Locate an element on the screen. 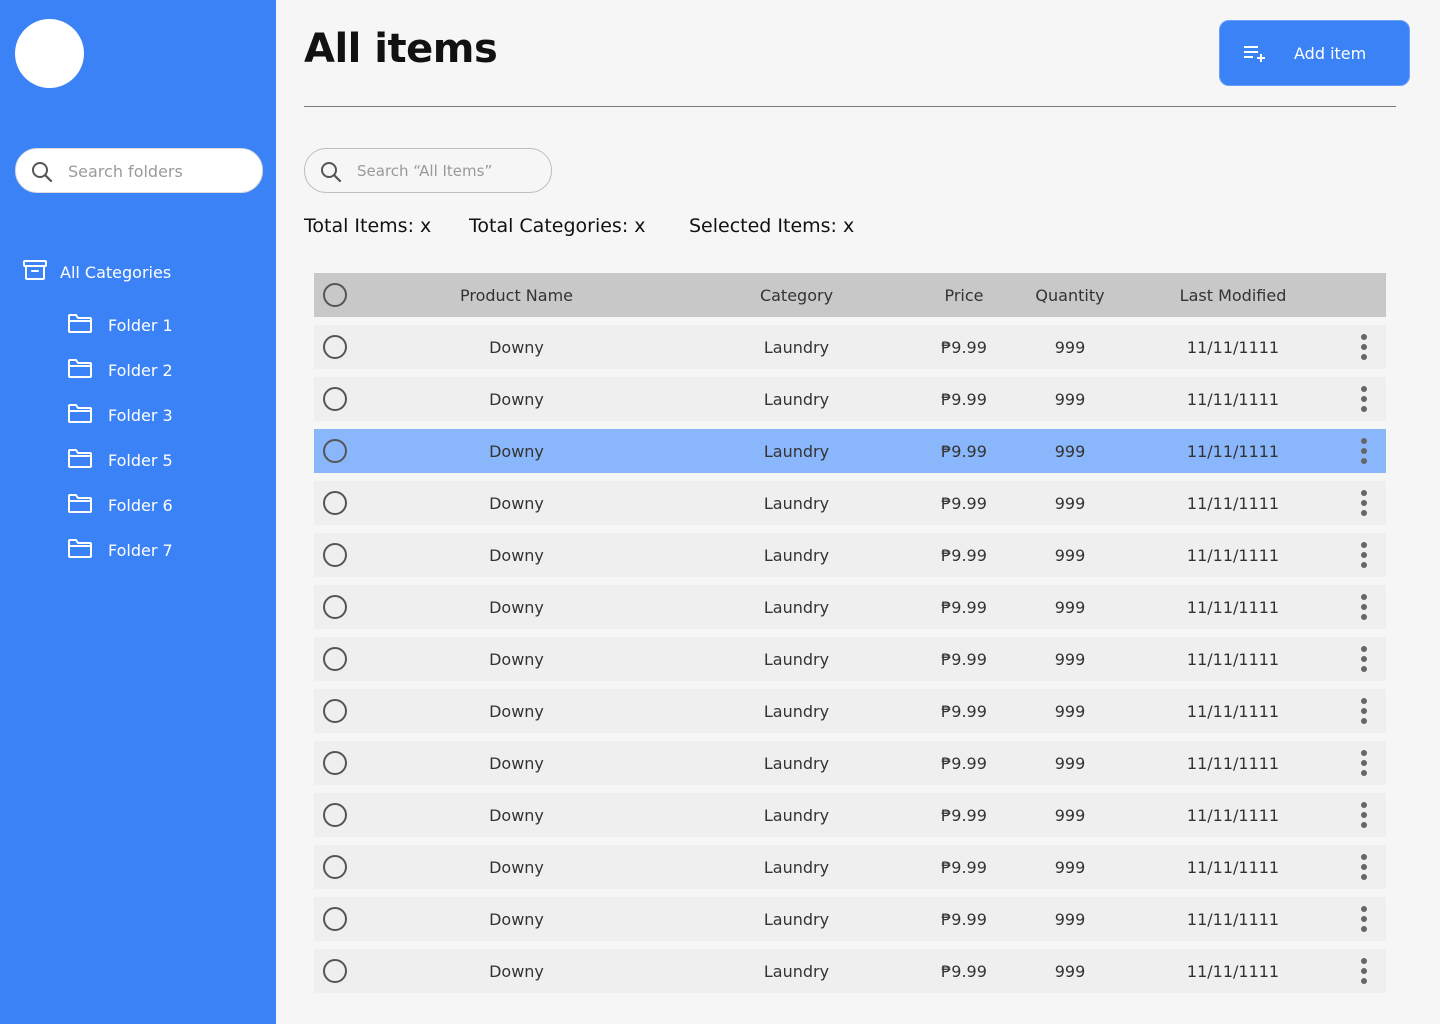  sidebar-folder-label: Folder 7 is located at coordinates (140, 550).